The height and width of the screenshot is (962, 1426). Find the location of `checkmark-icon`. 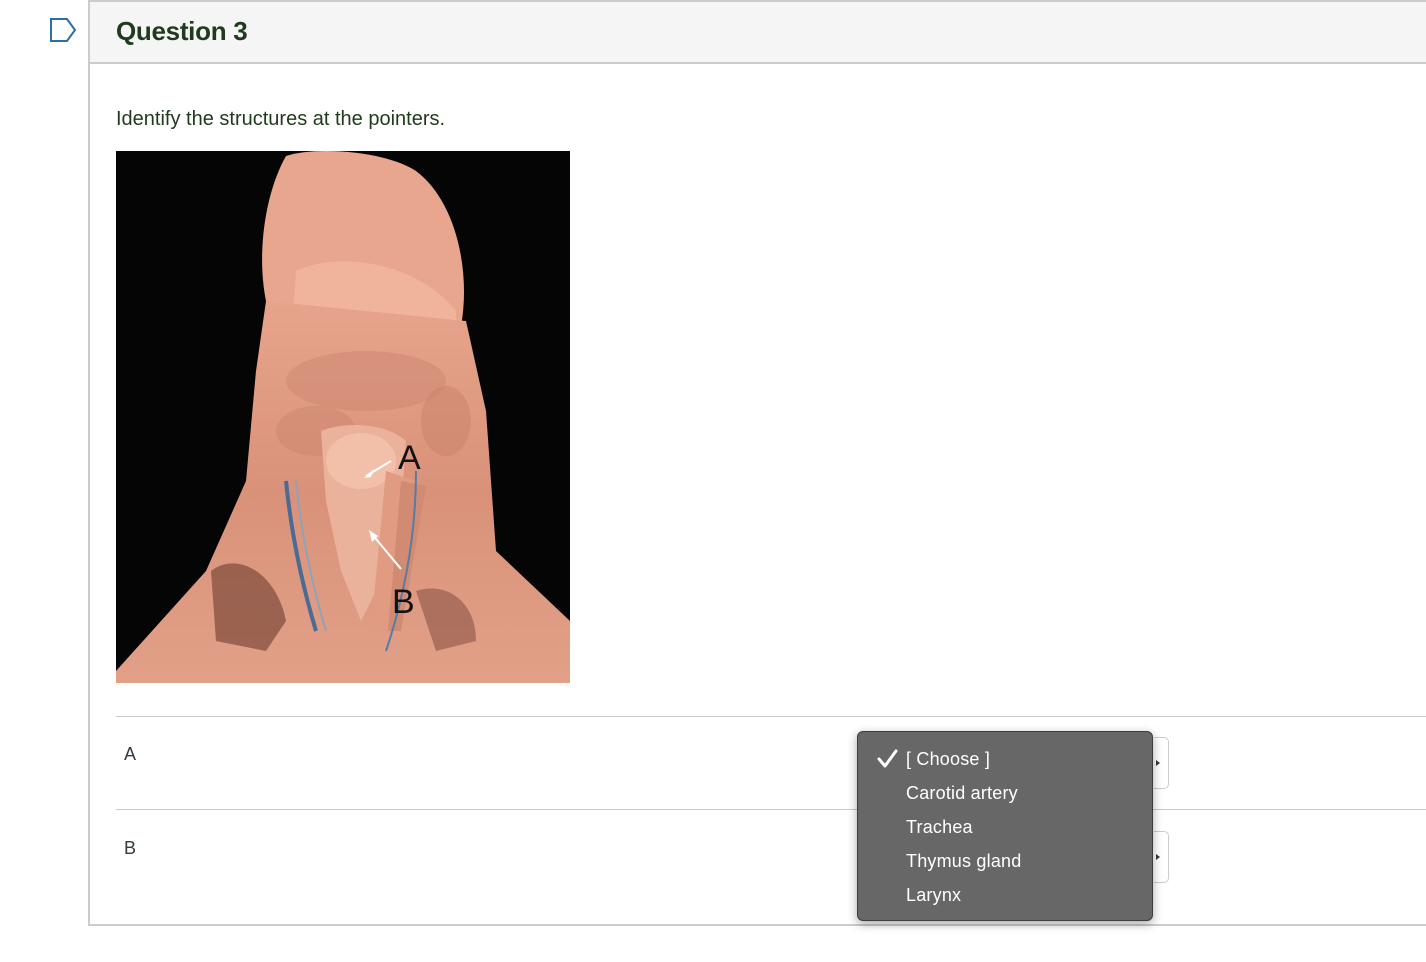

checkmark-icon is located at coordinates (887, 759).